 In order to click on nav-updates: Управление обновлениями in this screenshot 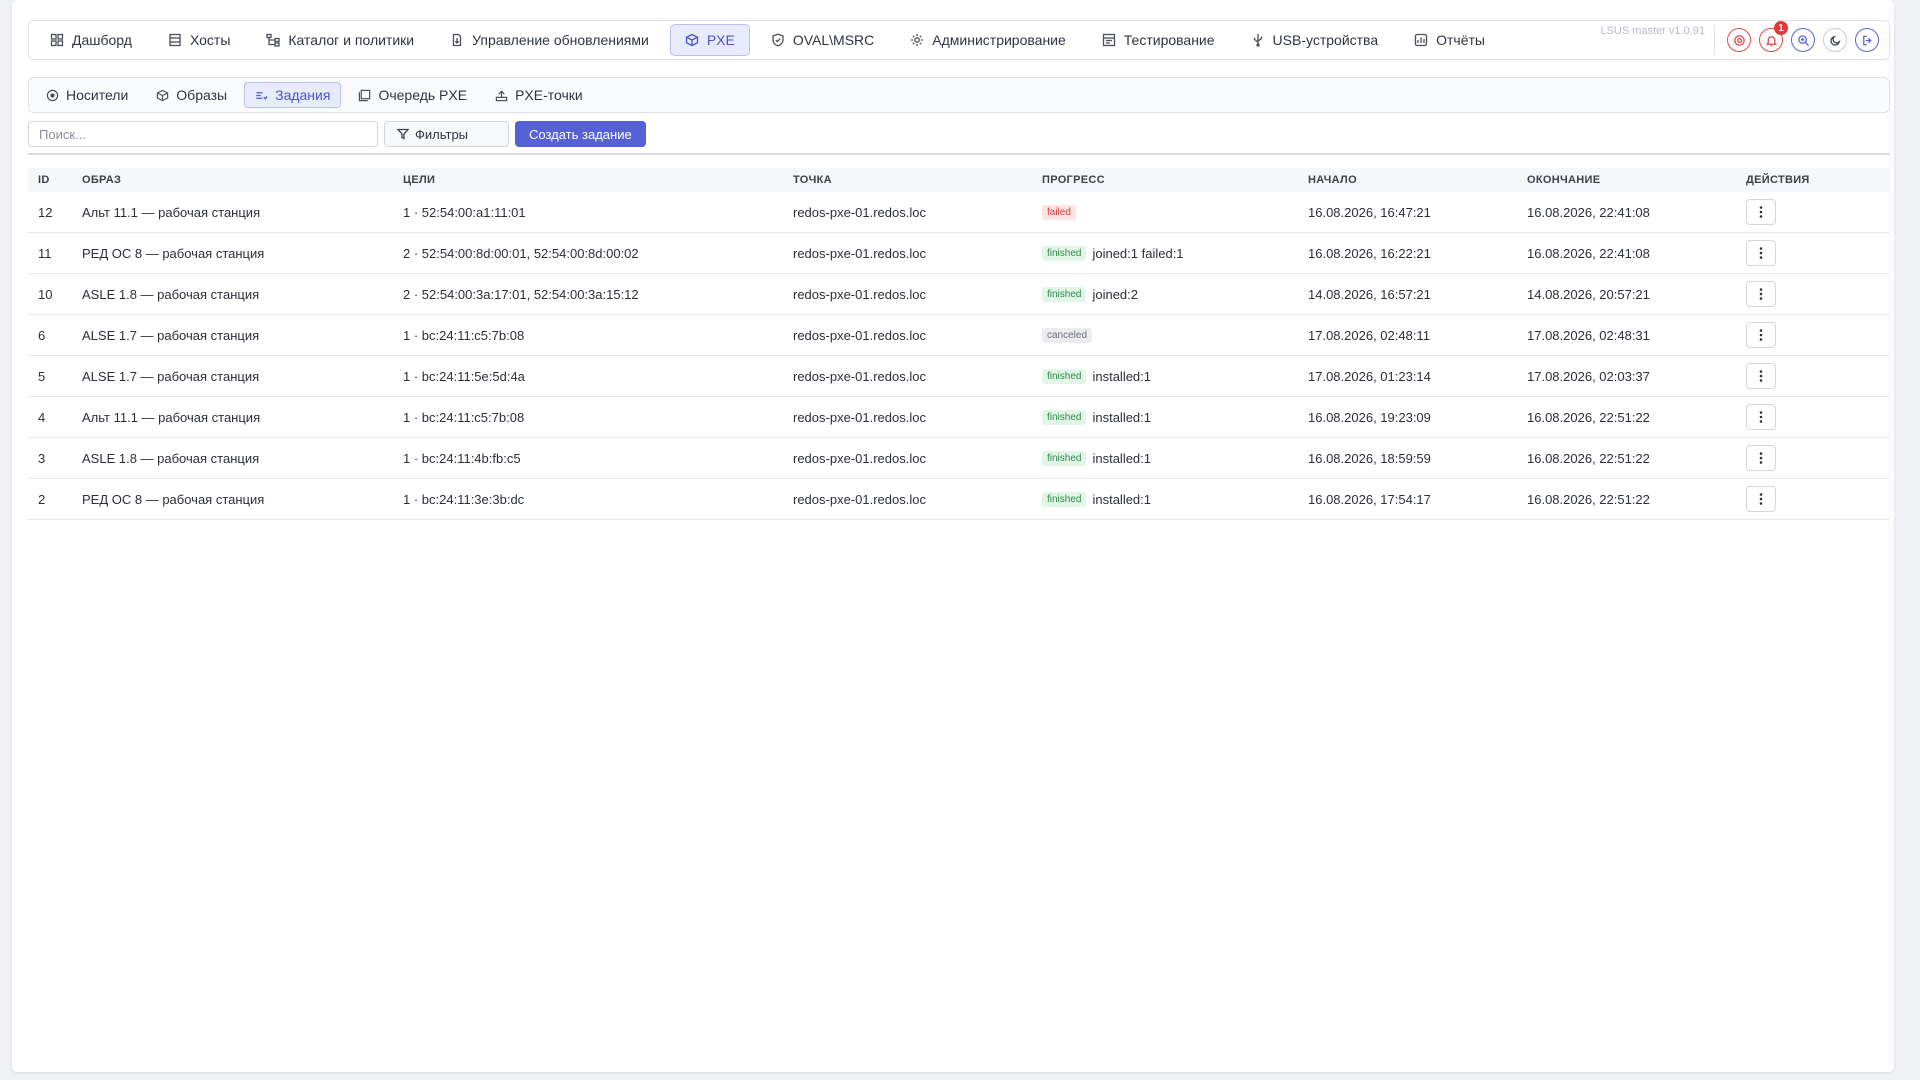, I will do `click(549, 40)`.